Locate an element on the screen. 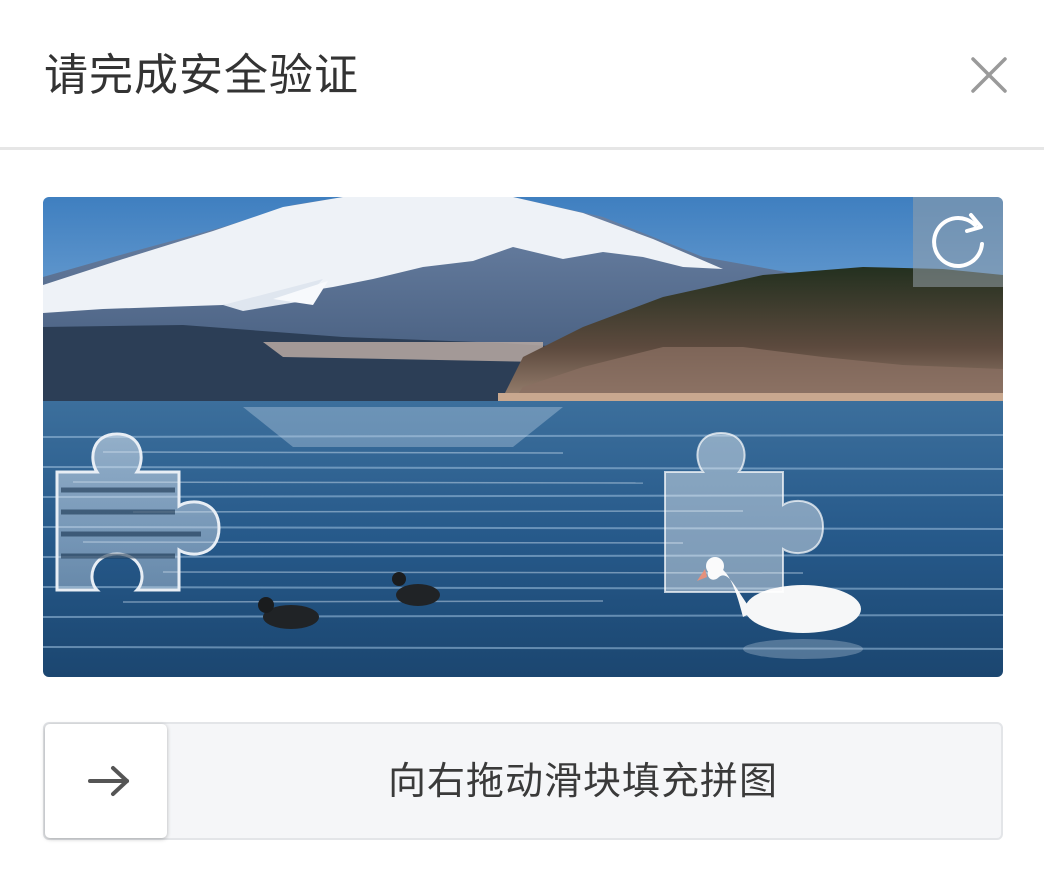  close-button is located at coordinates (989, 75).